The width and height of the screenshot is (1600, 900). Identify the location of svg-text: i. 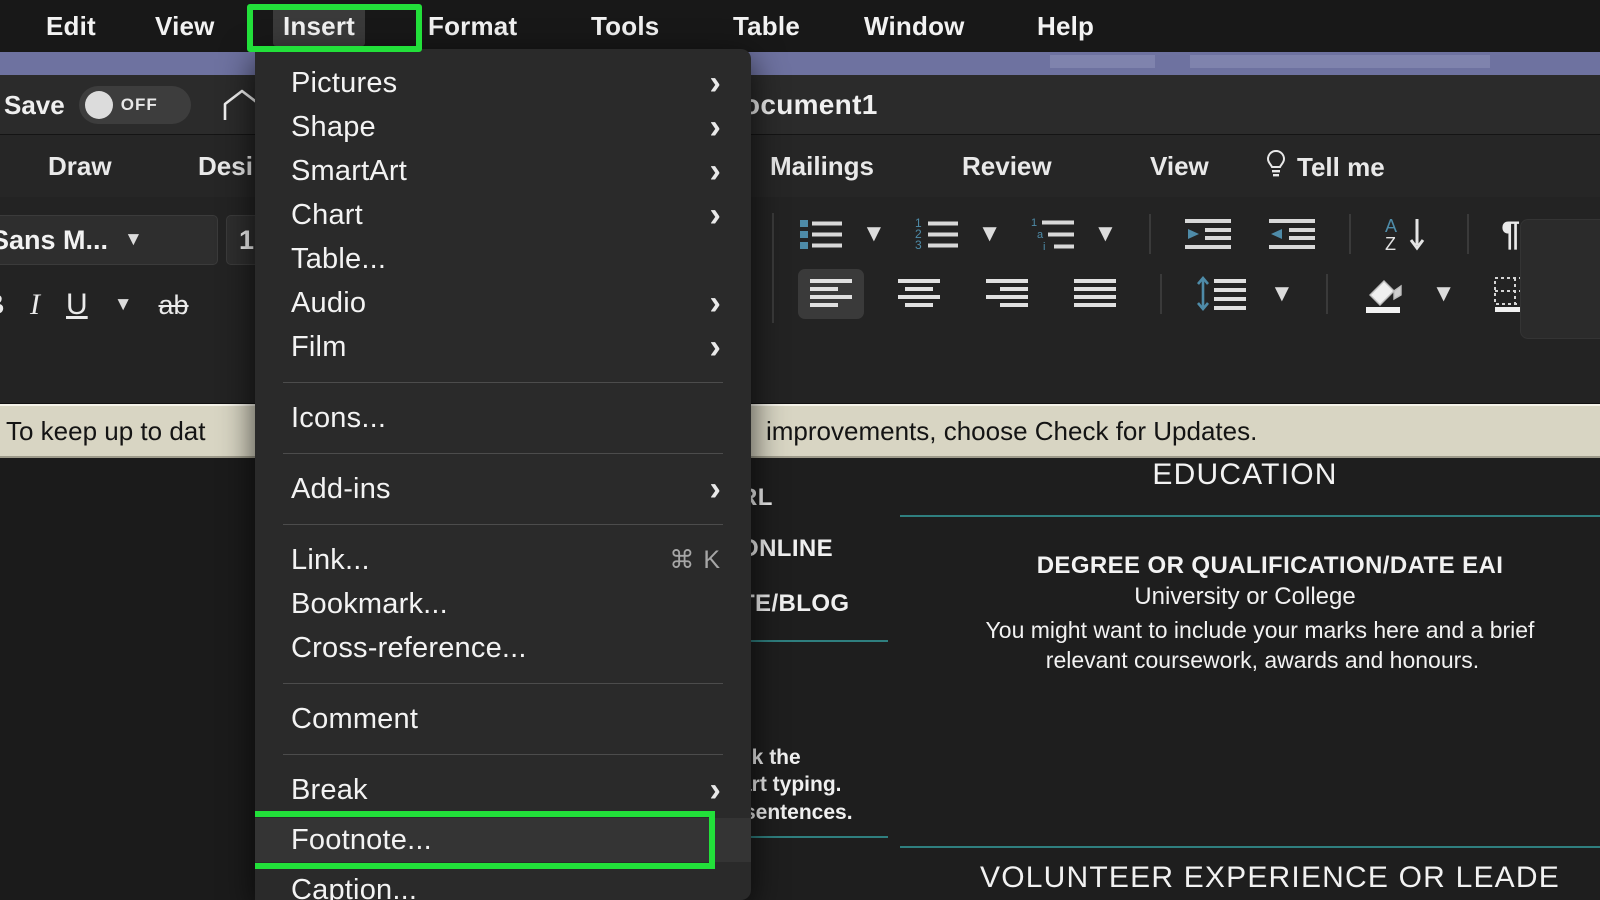
(1044, 247).